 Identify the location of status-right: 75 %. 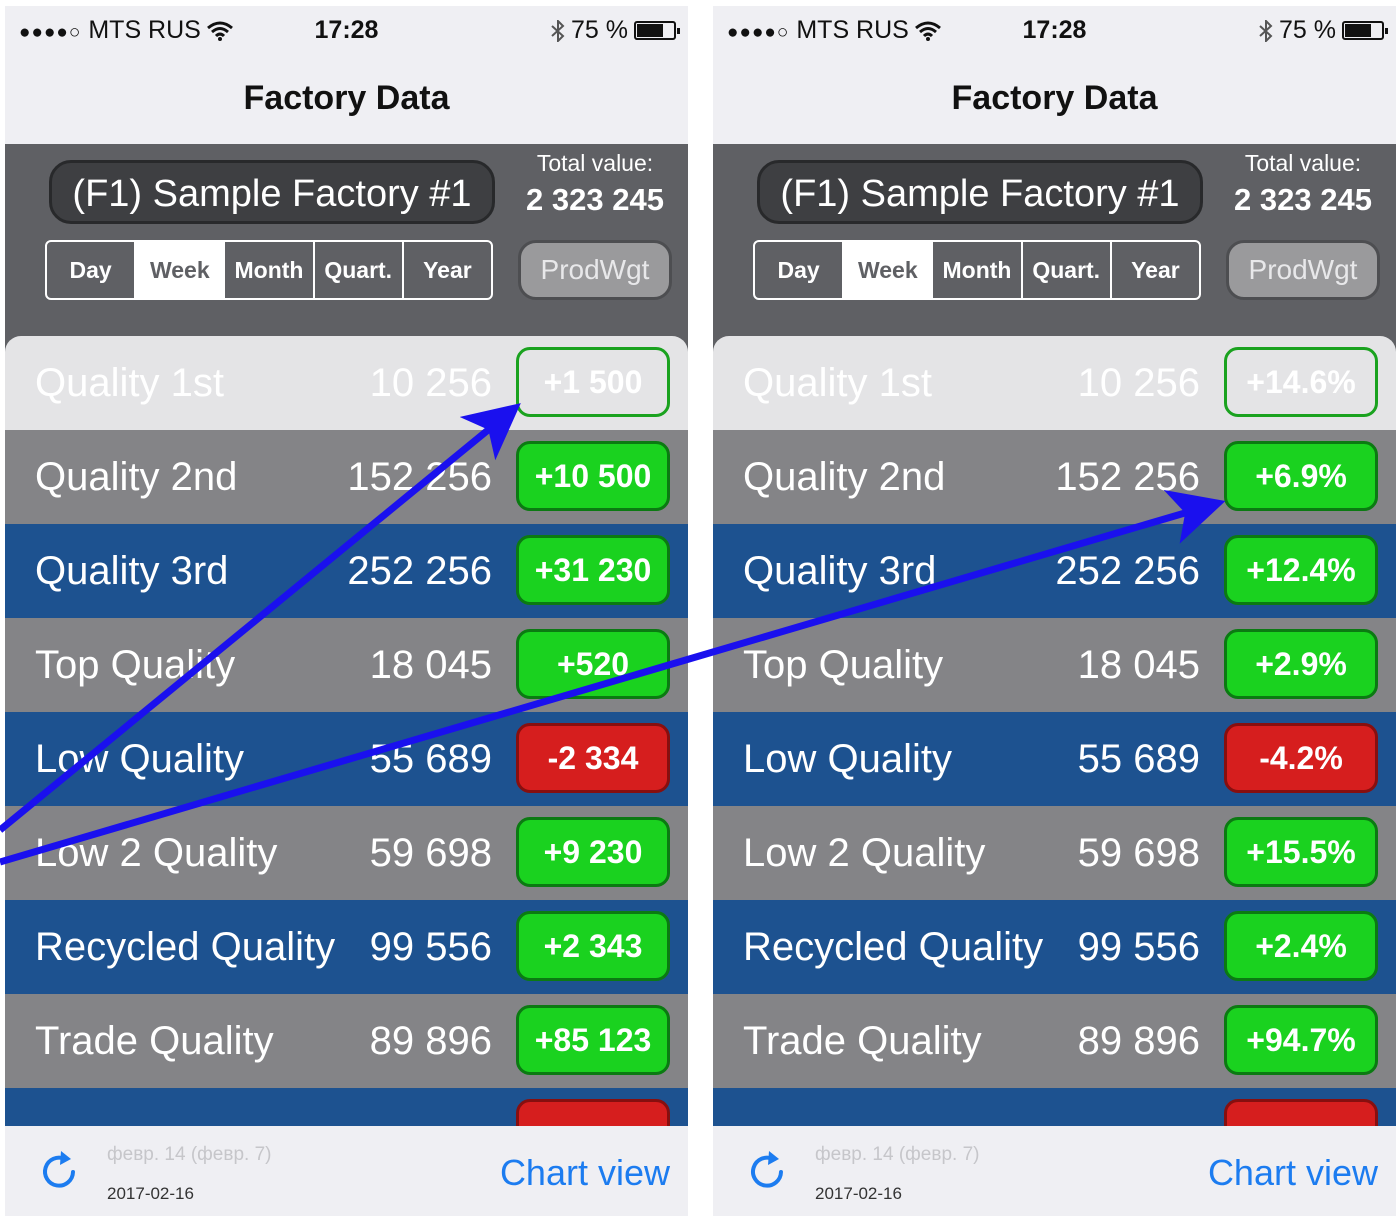
(1323, 30).